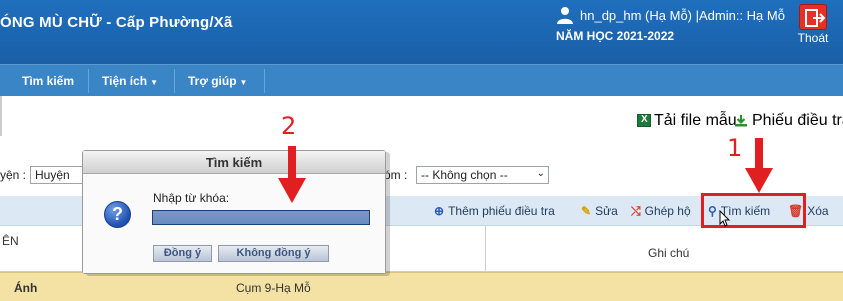 The width and height of the screenshot is (843, 301). I want to click on nav-item-label: Tìm kiếm, so click(48, 81).